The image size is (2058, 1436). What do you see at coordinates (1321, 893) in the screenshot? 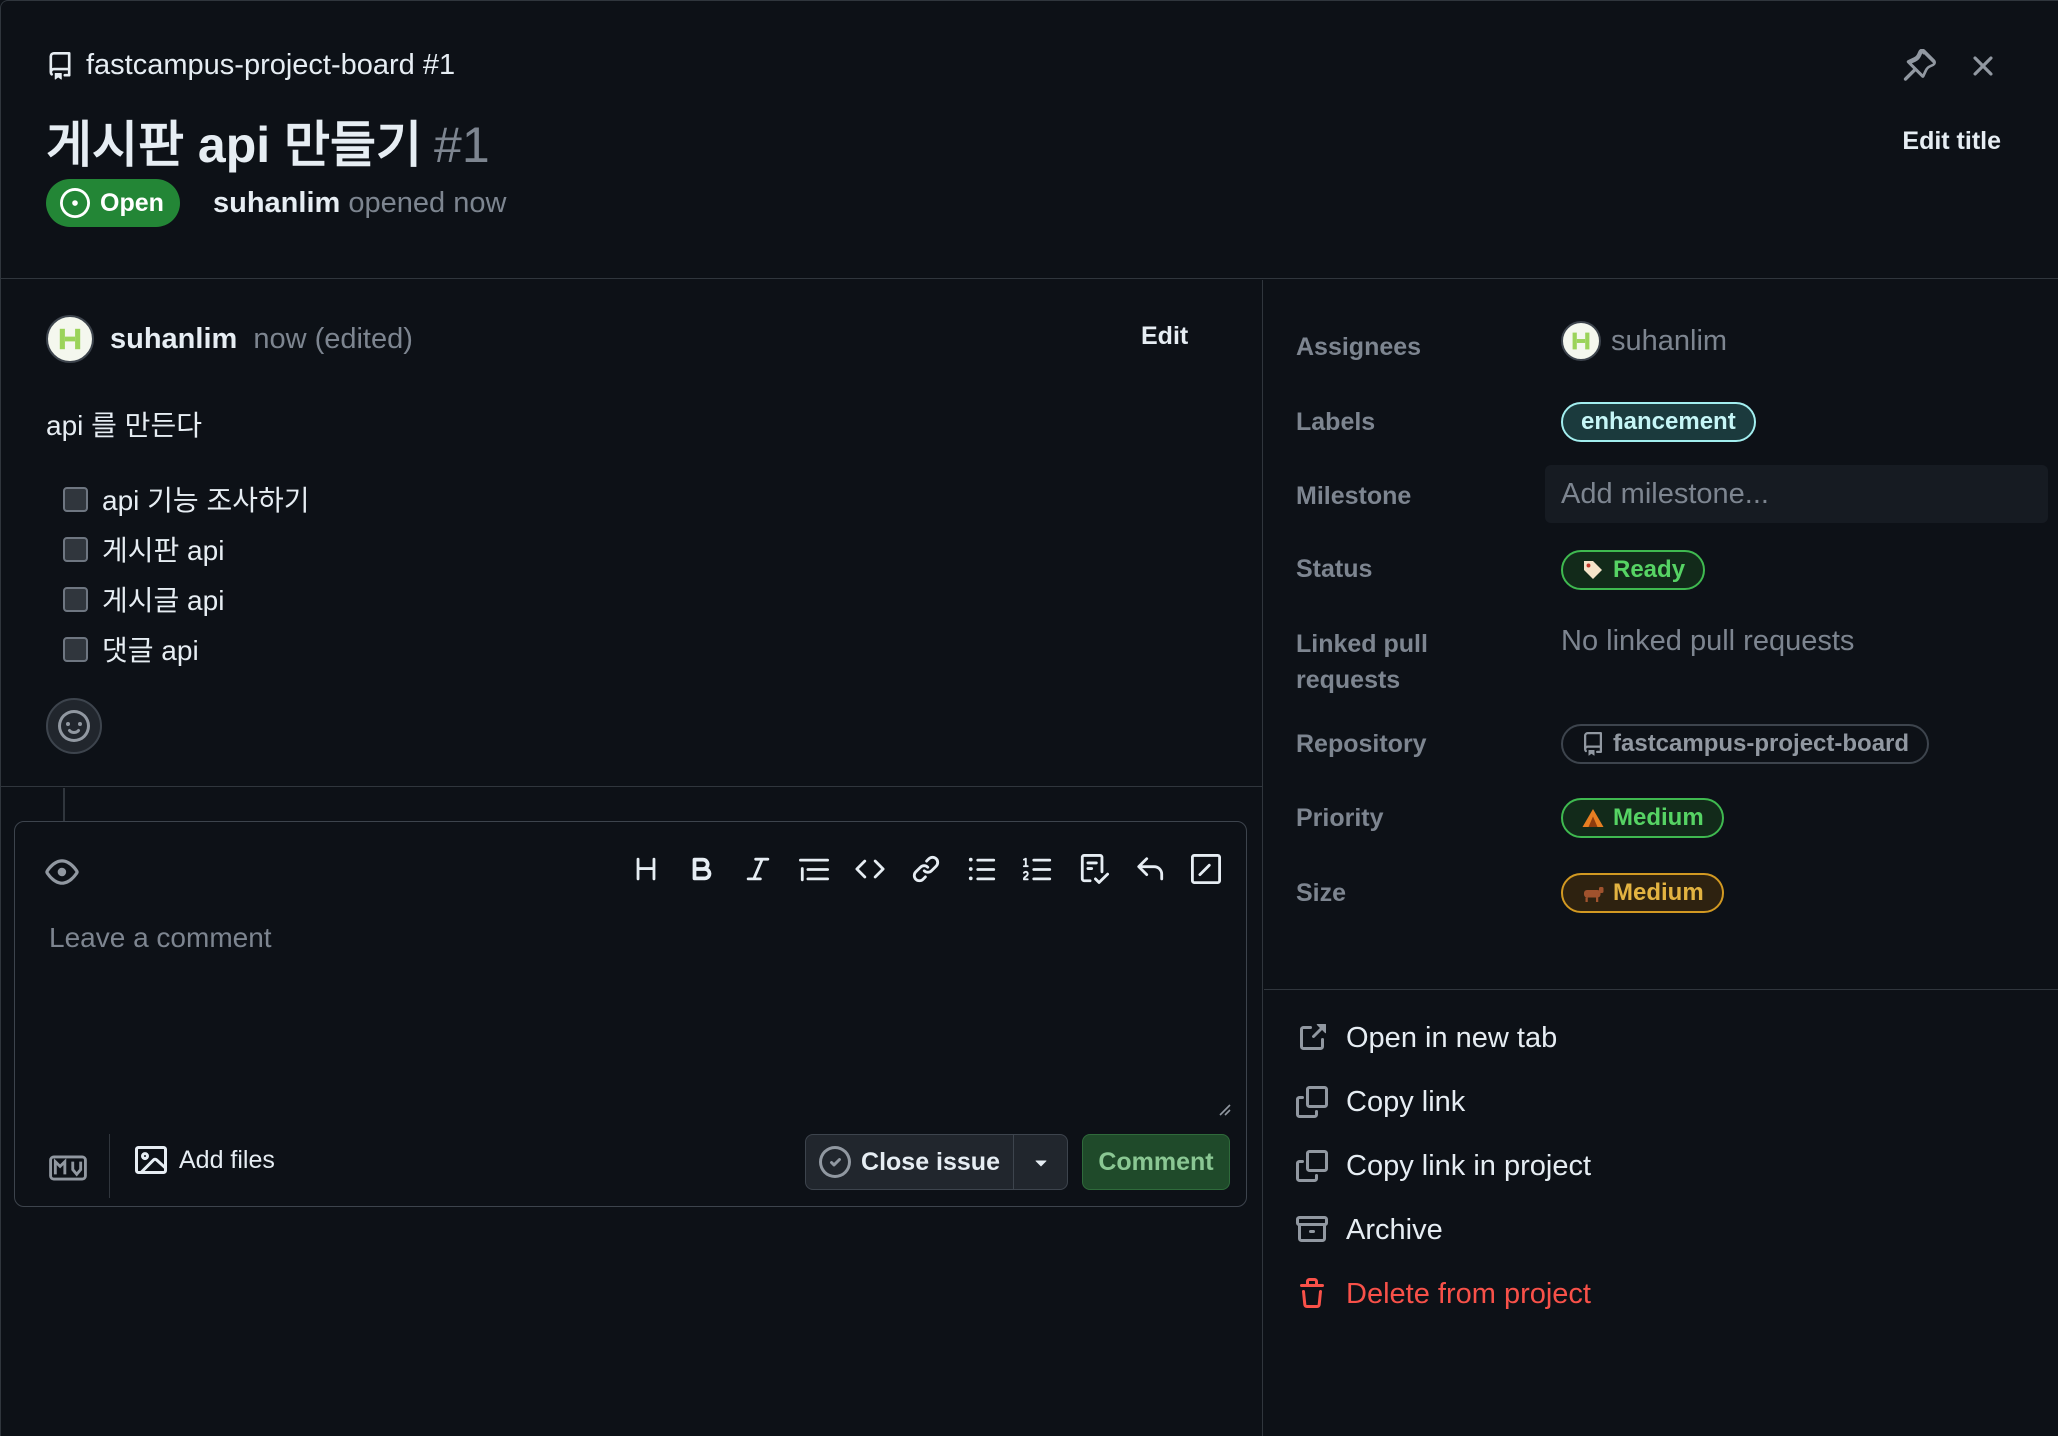
I see `size-label: Size` at bounding box center [1321, 893].